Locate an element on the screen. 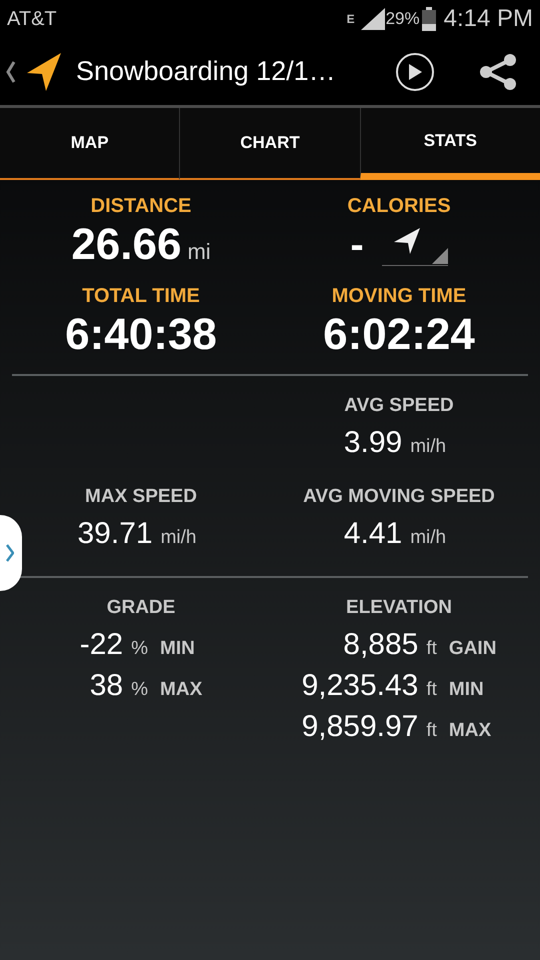  battery-icon is located at coordinates (429, 19).